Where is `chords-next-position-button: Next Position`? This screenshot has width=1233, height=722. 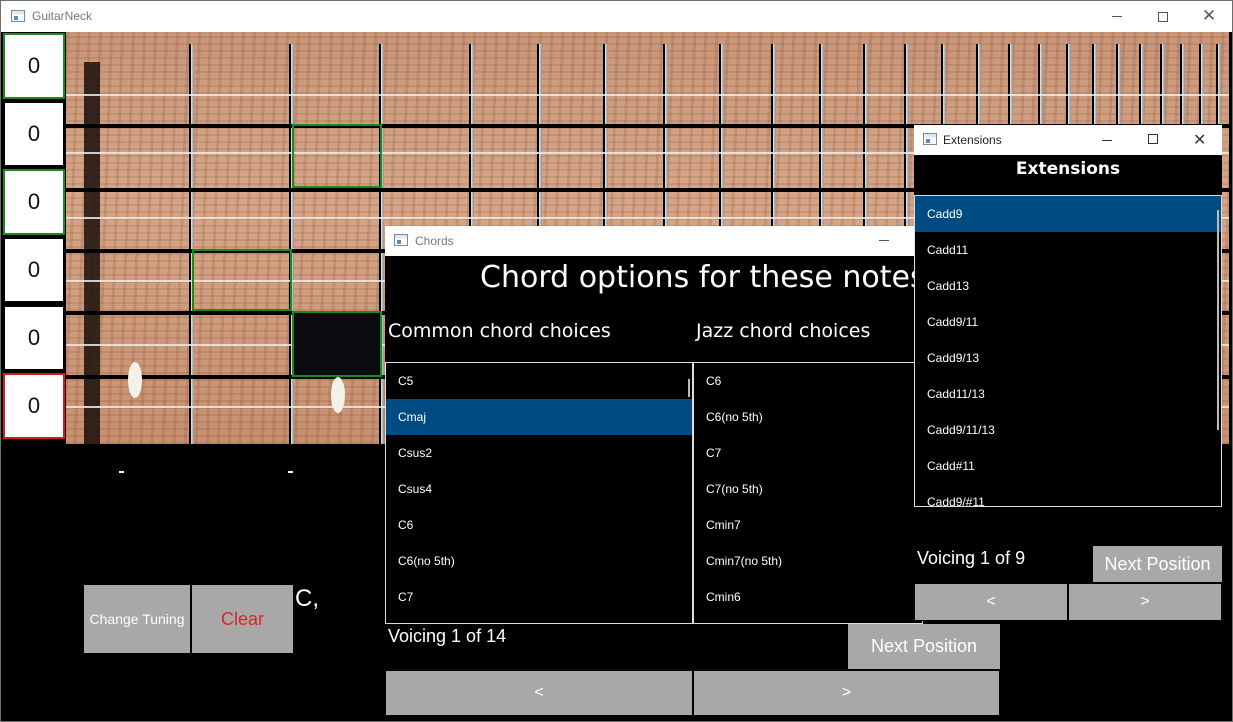
chords-next-position-button: Next Position is located at coordinates (924, 646).